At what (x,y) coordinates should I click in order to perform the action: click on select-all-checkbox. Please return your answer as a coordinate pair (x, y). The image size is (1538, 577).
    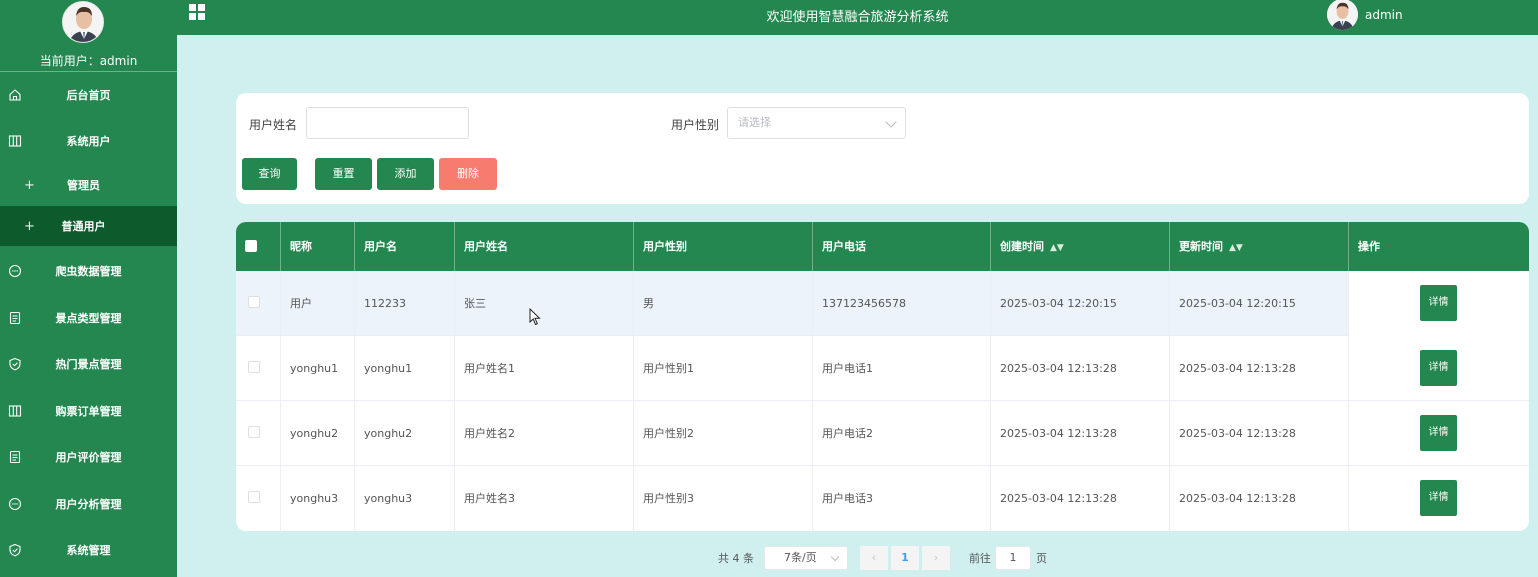
    Looking at the image, I should click on (251, 246).